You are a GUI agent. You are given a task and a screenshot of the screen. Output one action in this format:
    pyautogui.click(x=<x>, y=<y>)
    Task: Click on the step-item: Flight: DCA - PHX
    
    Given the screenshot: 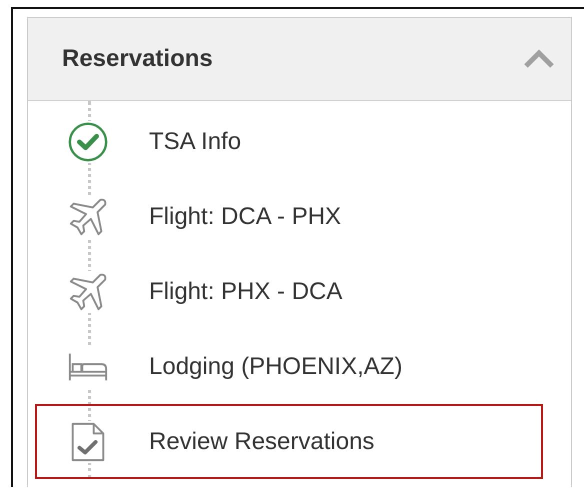 What is the action you would take?
    pyautogui.click(x=289, y=216)
    